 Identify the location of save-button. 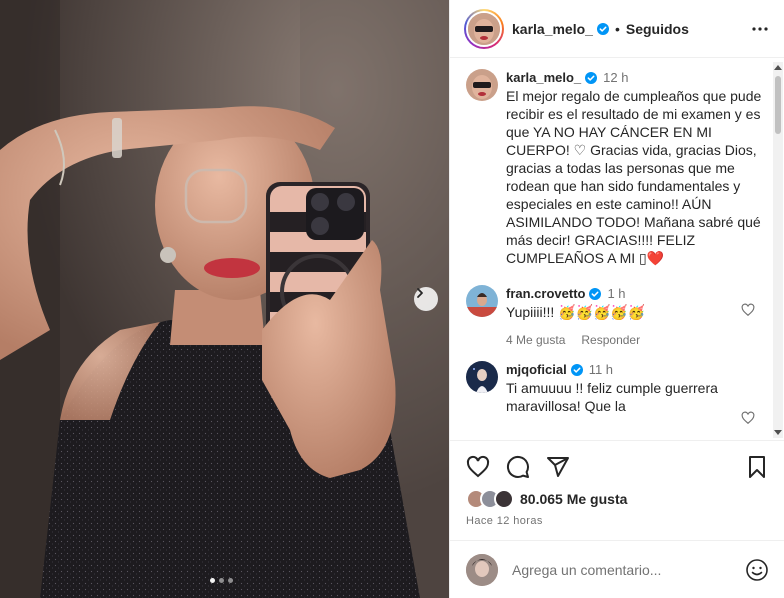
(757, 467).